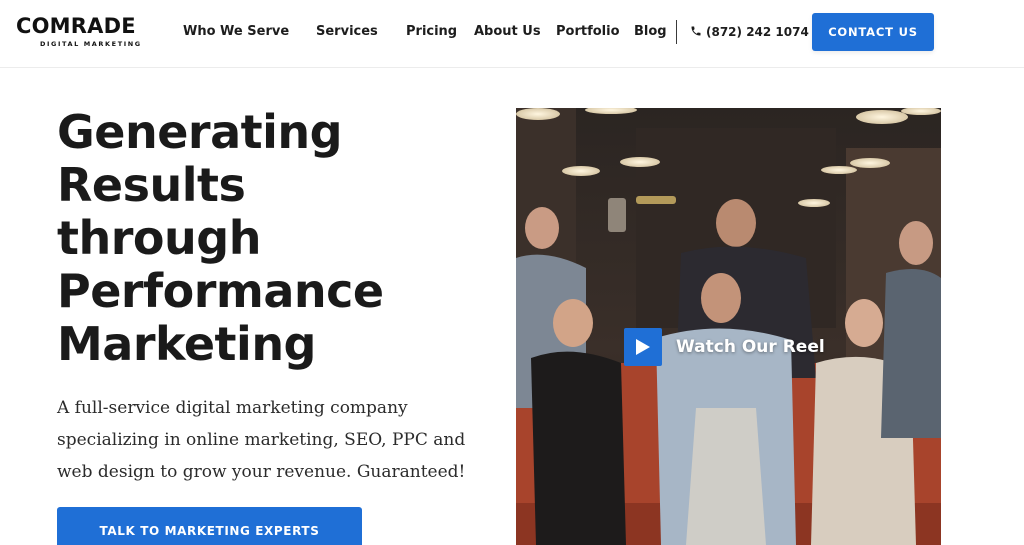  What do you see at coordinates (507, 32) in the screenshot?
I see `nav-item-about-us: About Us` at bounding box center [507, 32].